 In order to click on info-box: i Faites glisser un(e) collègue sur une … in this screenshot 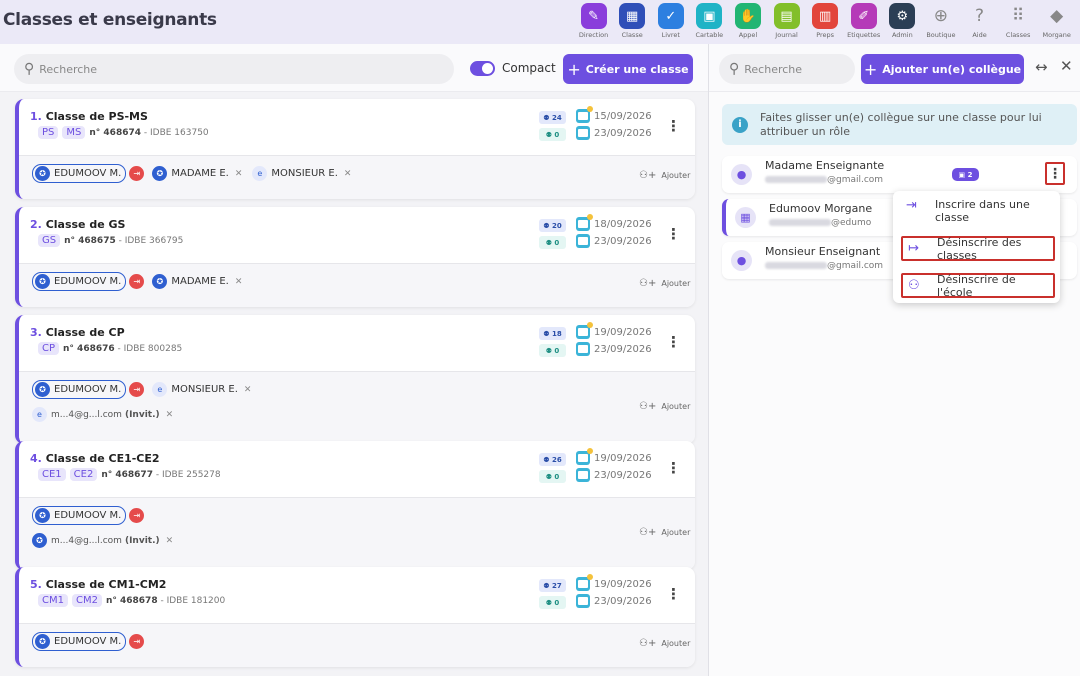, I will do `click(899, 124)`.